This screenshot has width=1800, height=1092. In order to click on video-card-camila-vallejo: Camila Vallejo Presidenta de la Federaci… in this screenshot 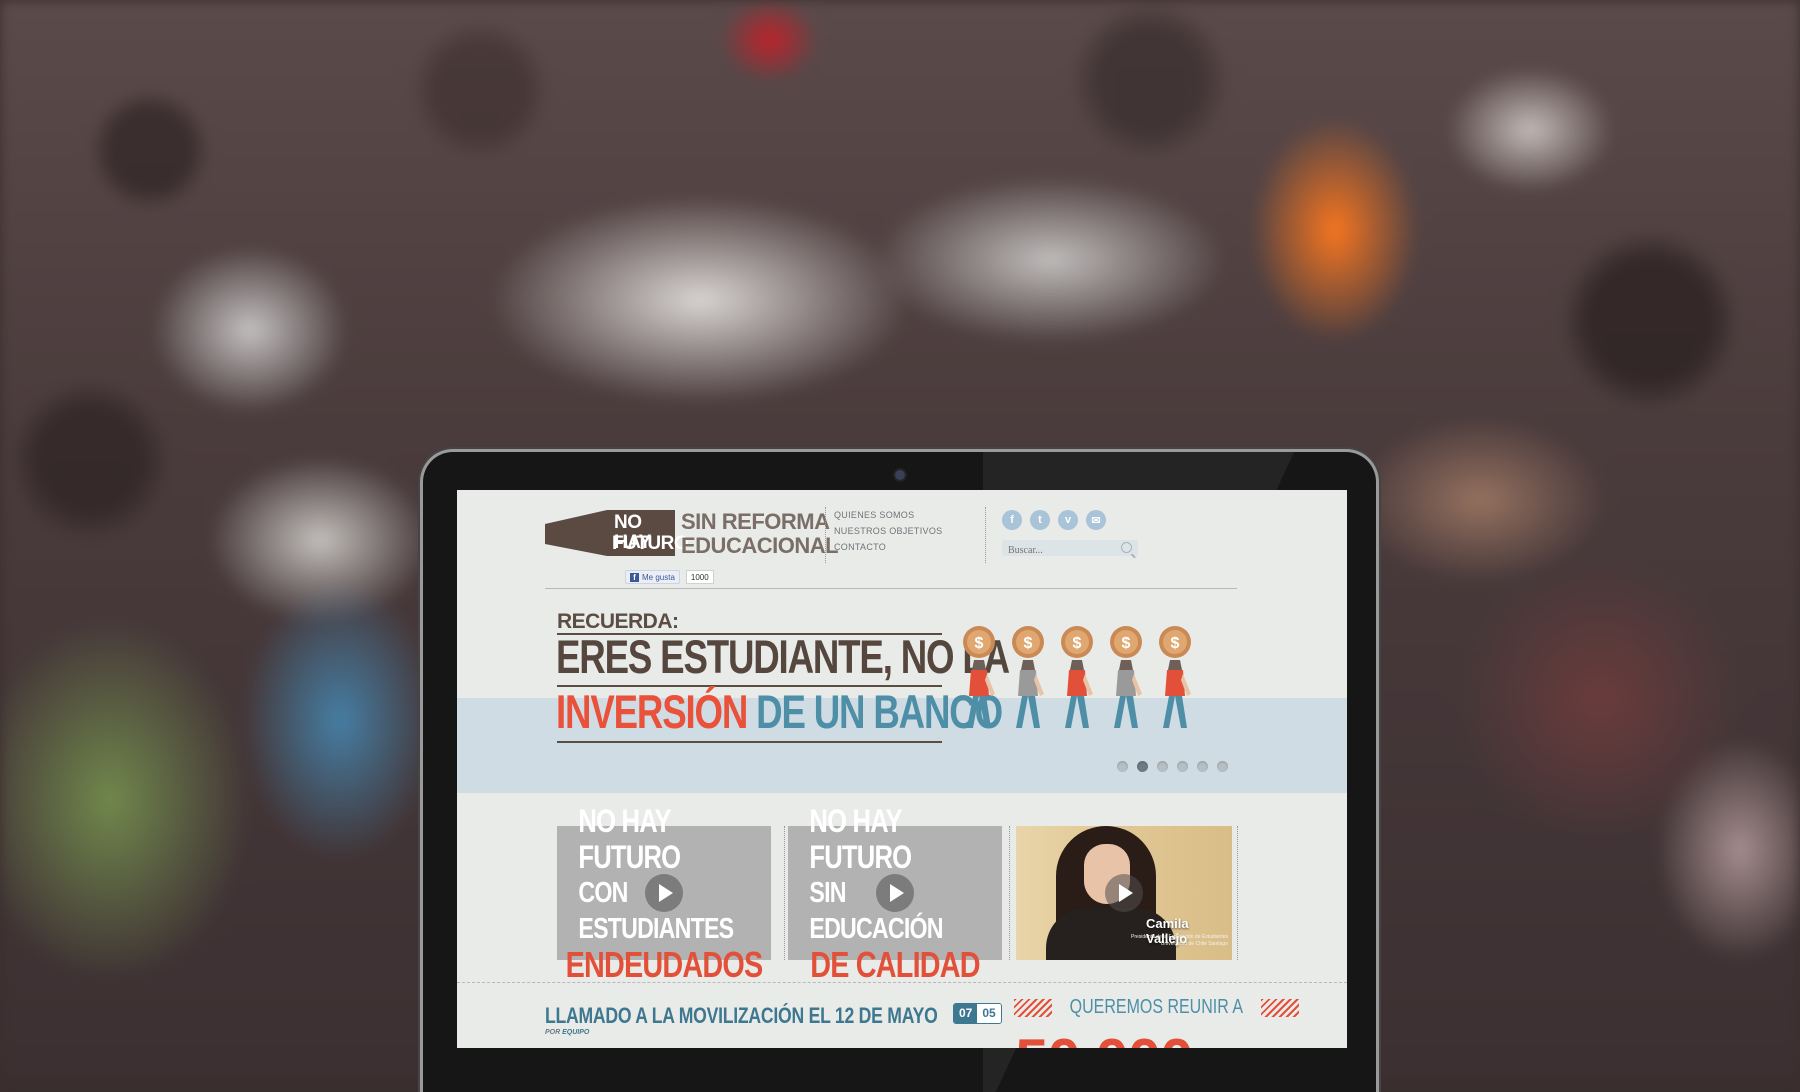, I will do `click(1124, 893)`.